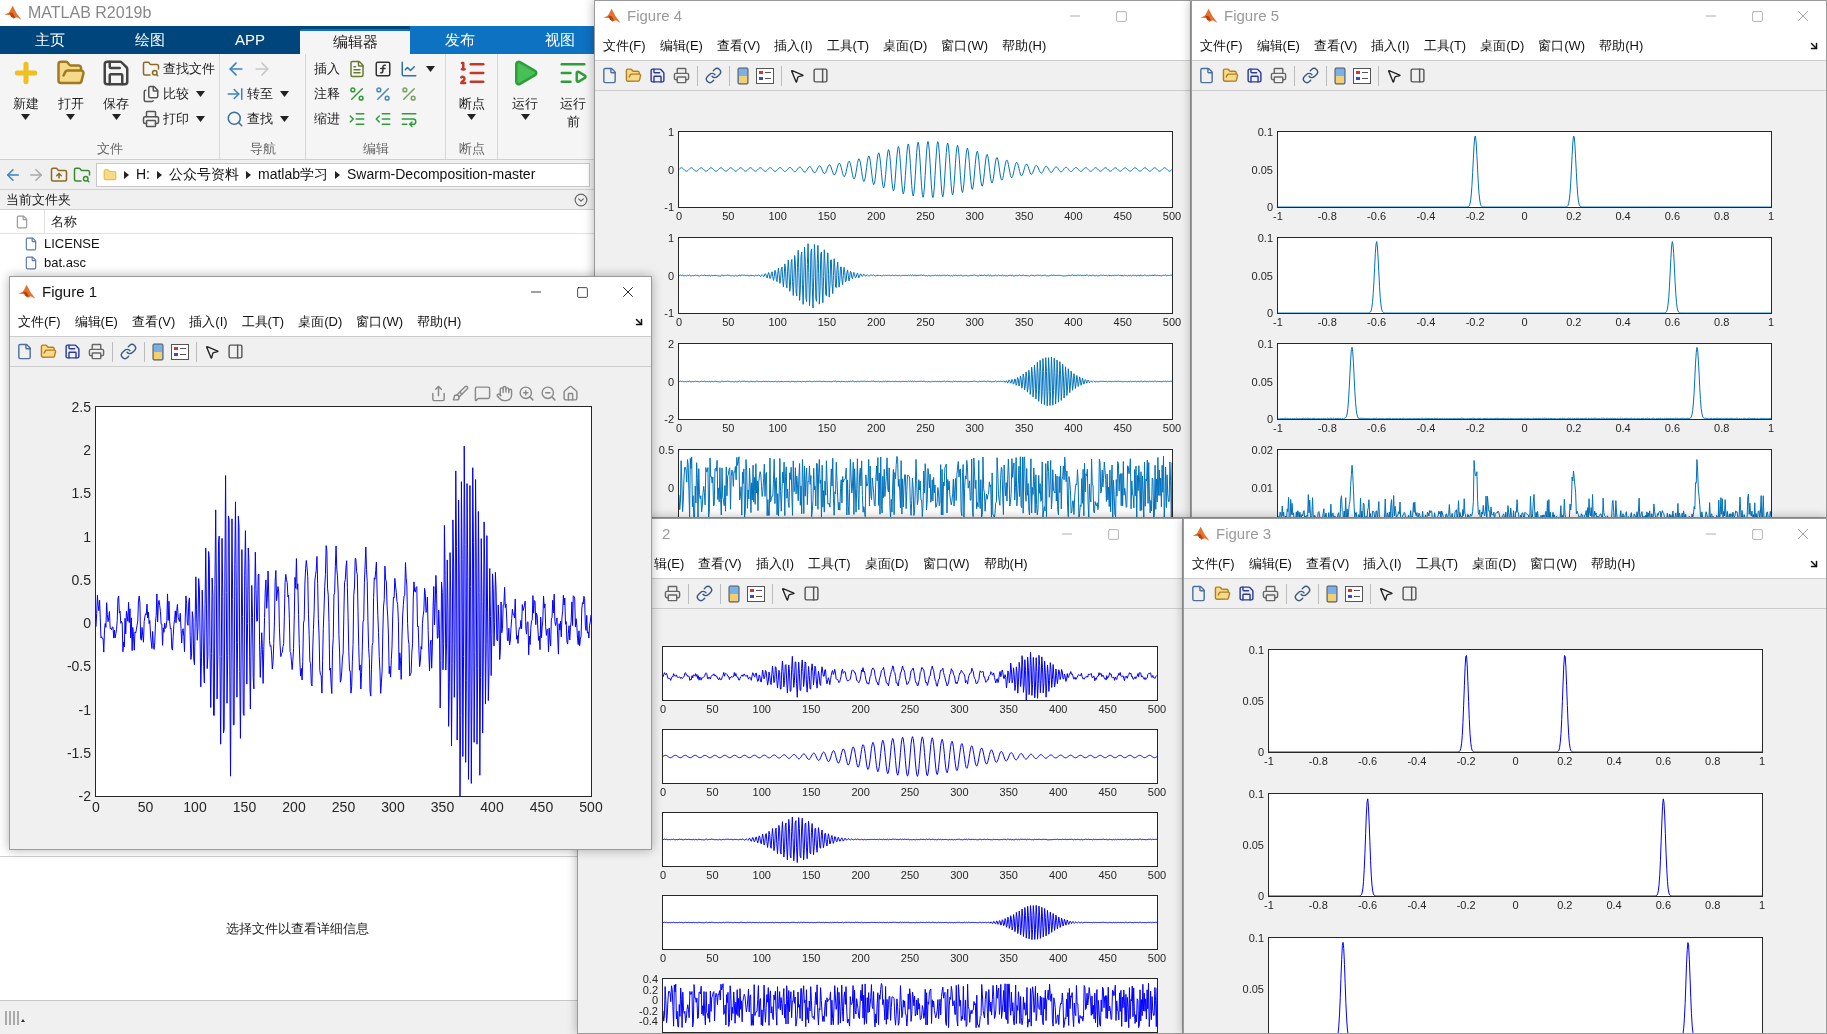 The width and height of the screenshot is (1827, 1034). Describe the element at coordinates (355, 41) in the screenshot. I see `ribbon-tab: 编辑器` at that location.